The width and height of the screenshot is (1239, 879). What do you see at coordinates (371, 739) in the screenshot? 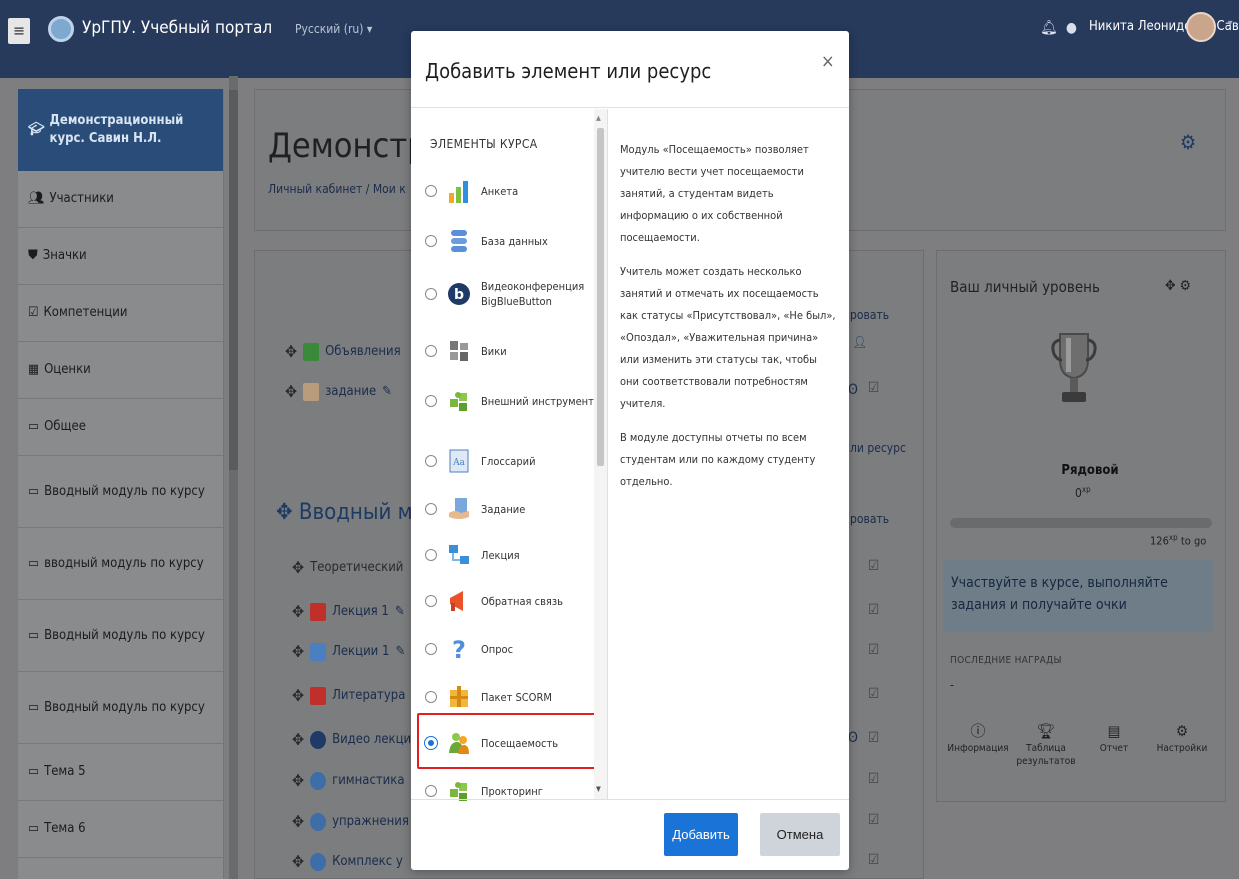
I see `activity-link: Видео лекци` at bounding box center [371, 739].